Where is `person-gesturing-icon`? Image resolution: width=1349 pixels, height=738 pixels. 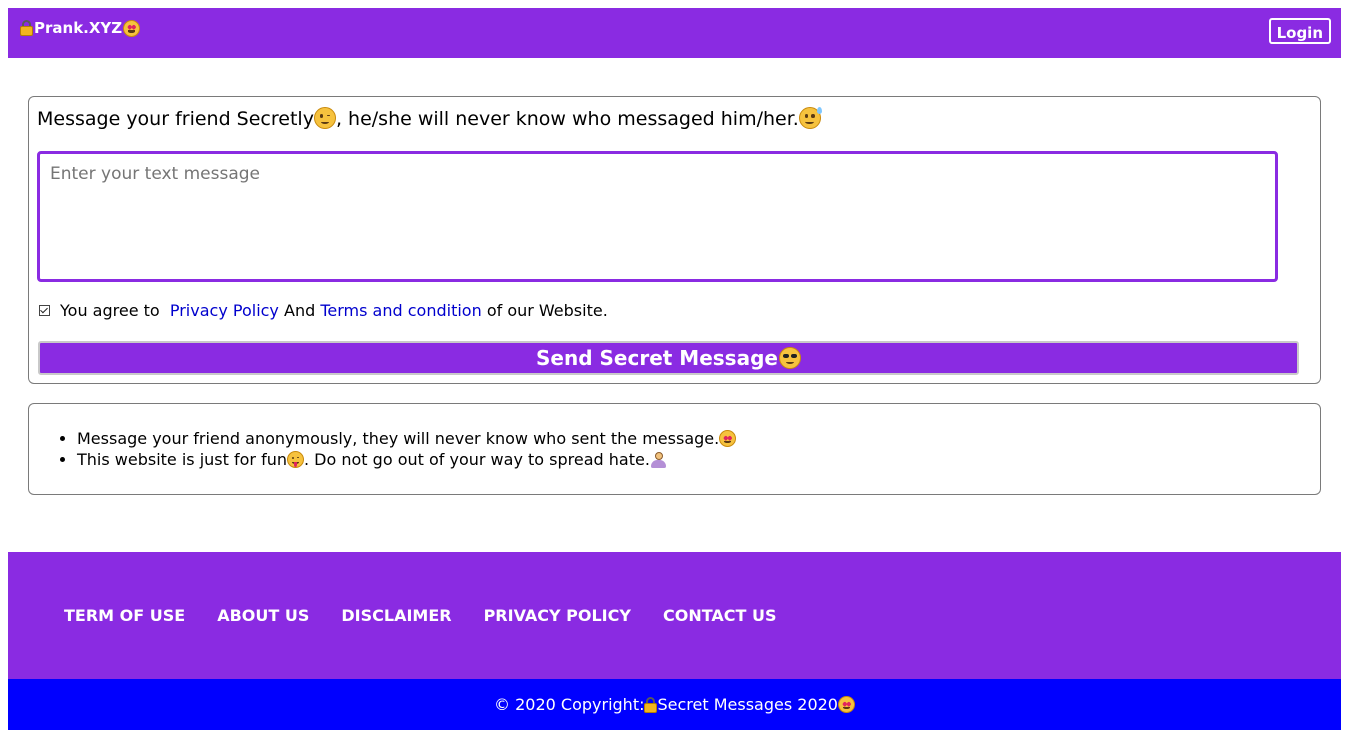 person-gesturing-icon is located at coordinates (658, 459).